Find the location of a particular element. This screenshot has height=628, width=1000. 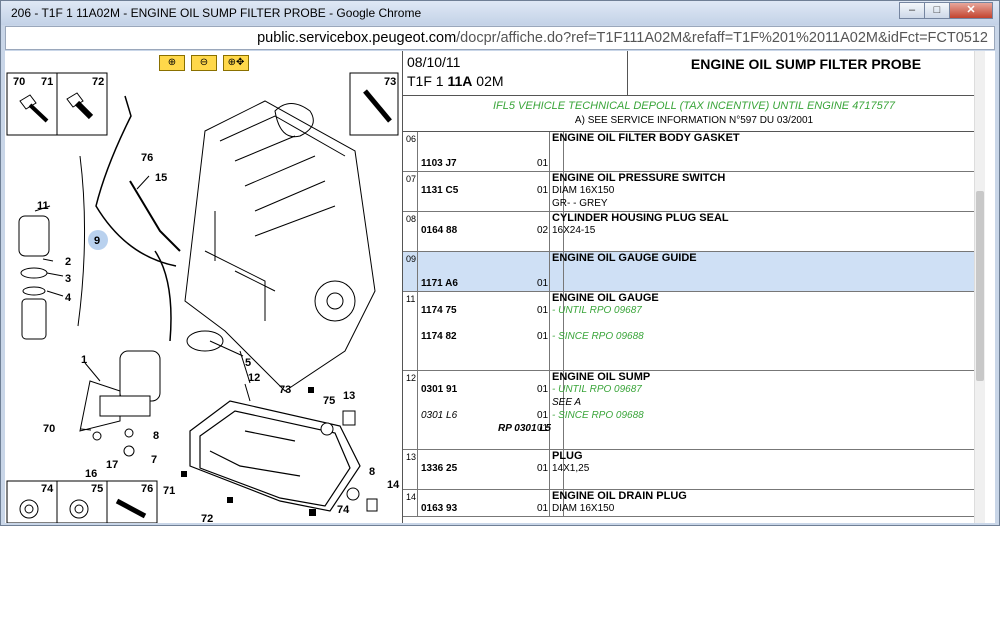

callout-box-75: 75 is located at coordinates (97, 489).